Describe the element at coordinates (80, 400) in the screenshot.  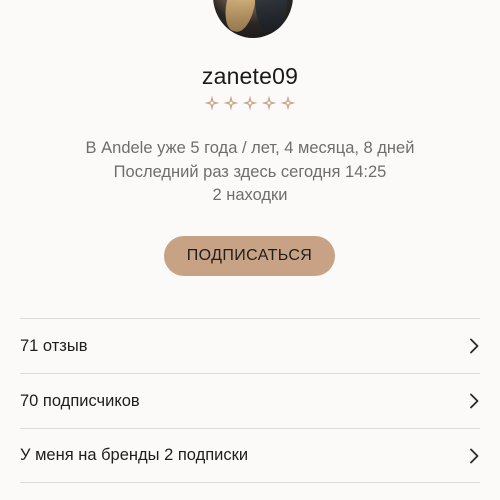
I see `list-item-label: 70 подписчиков` at that location.